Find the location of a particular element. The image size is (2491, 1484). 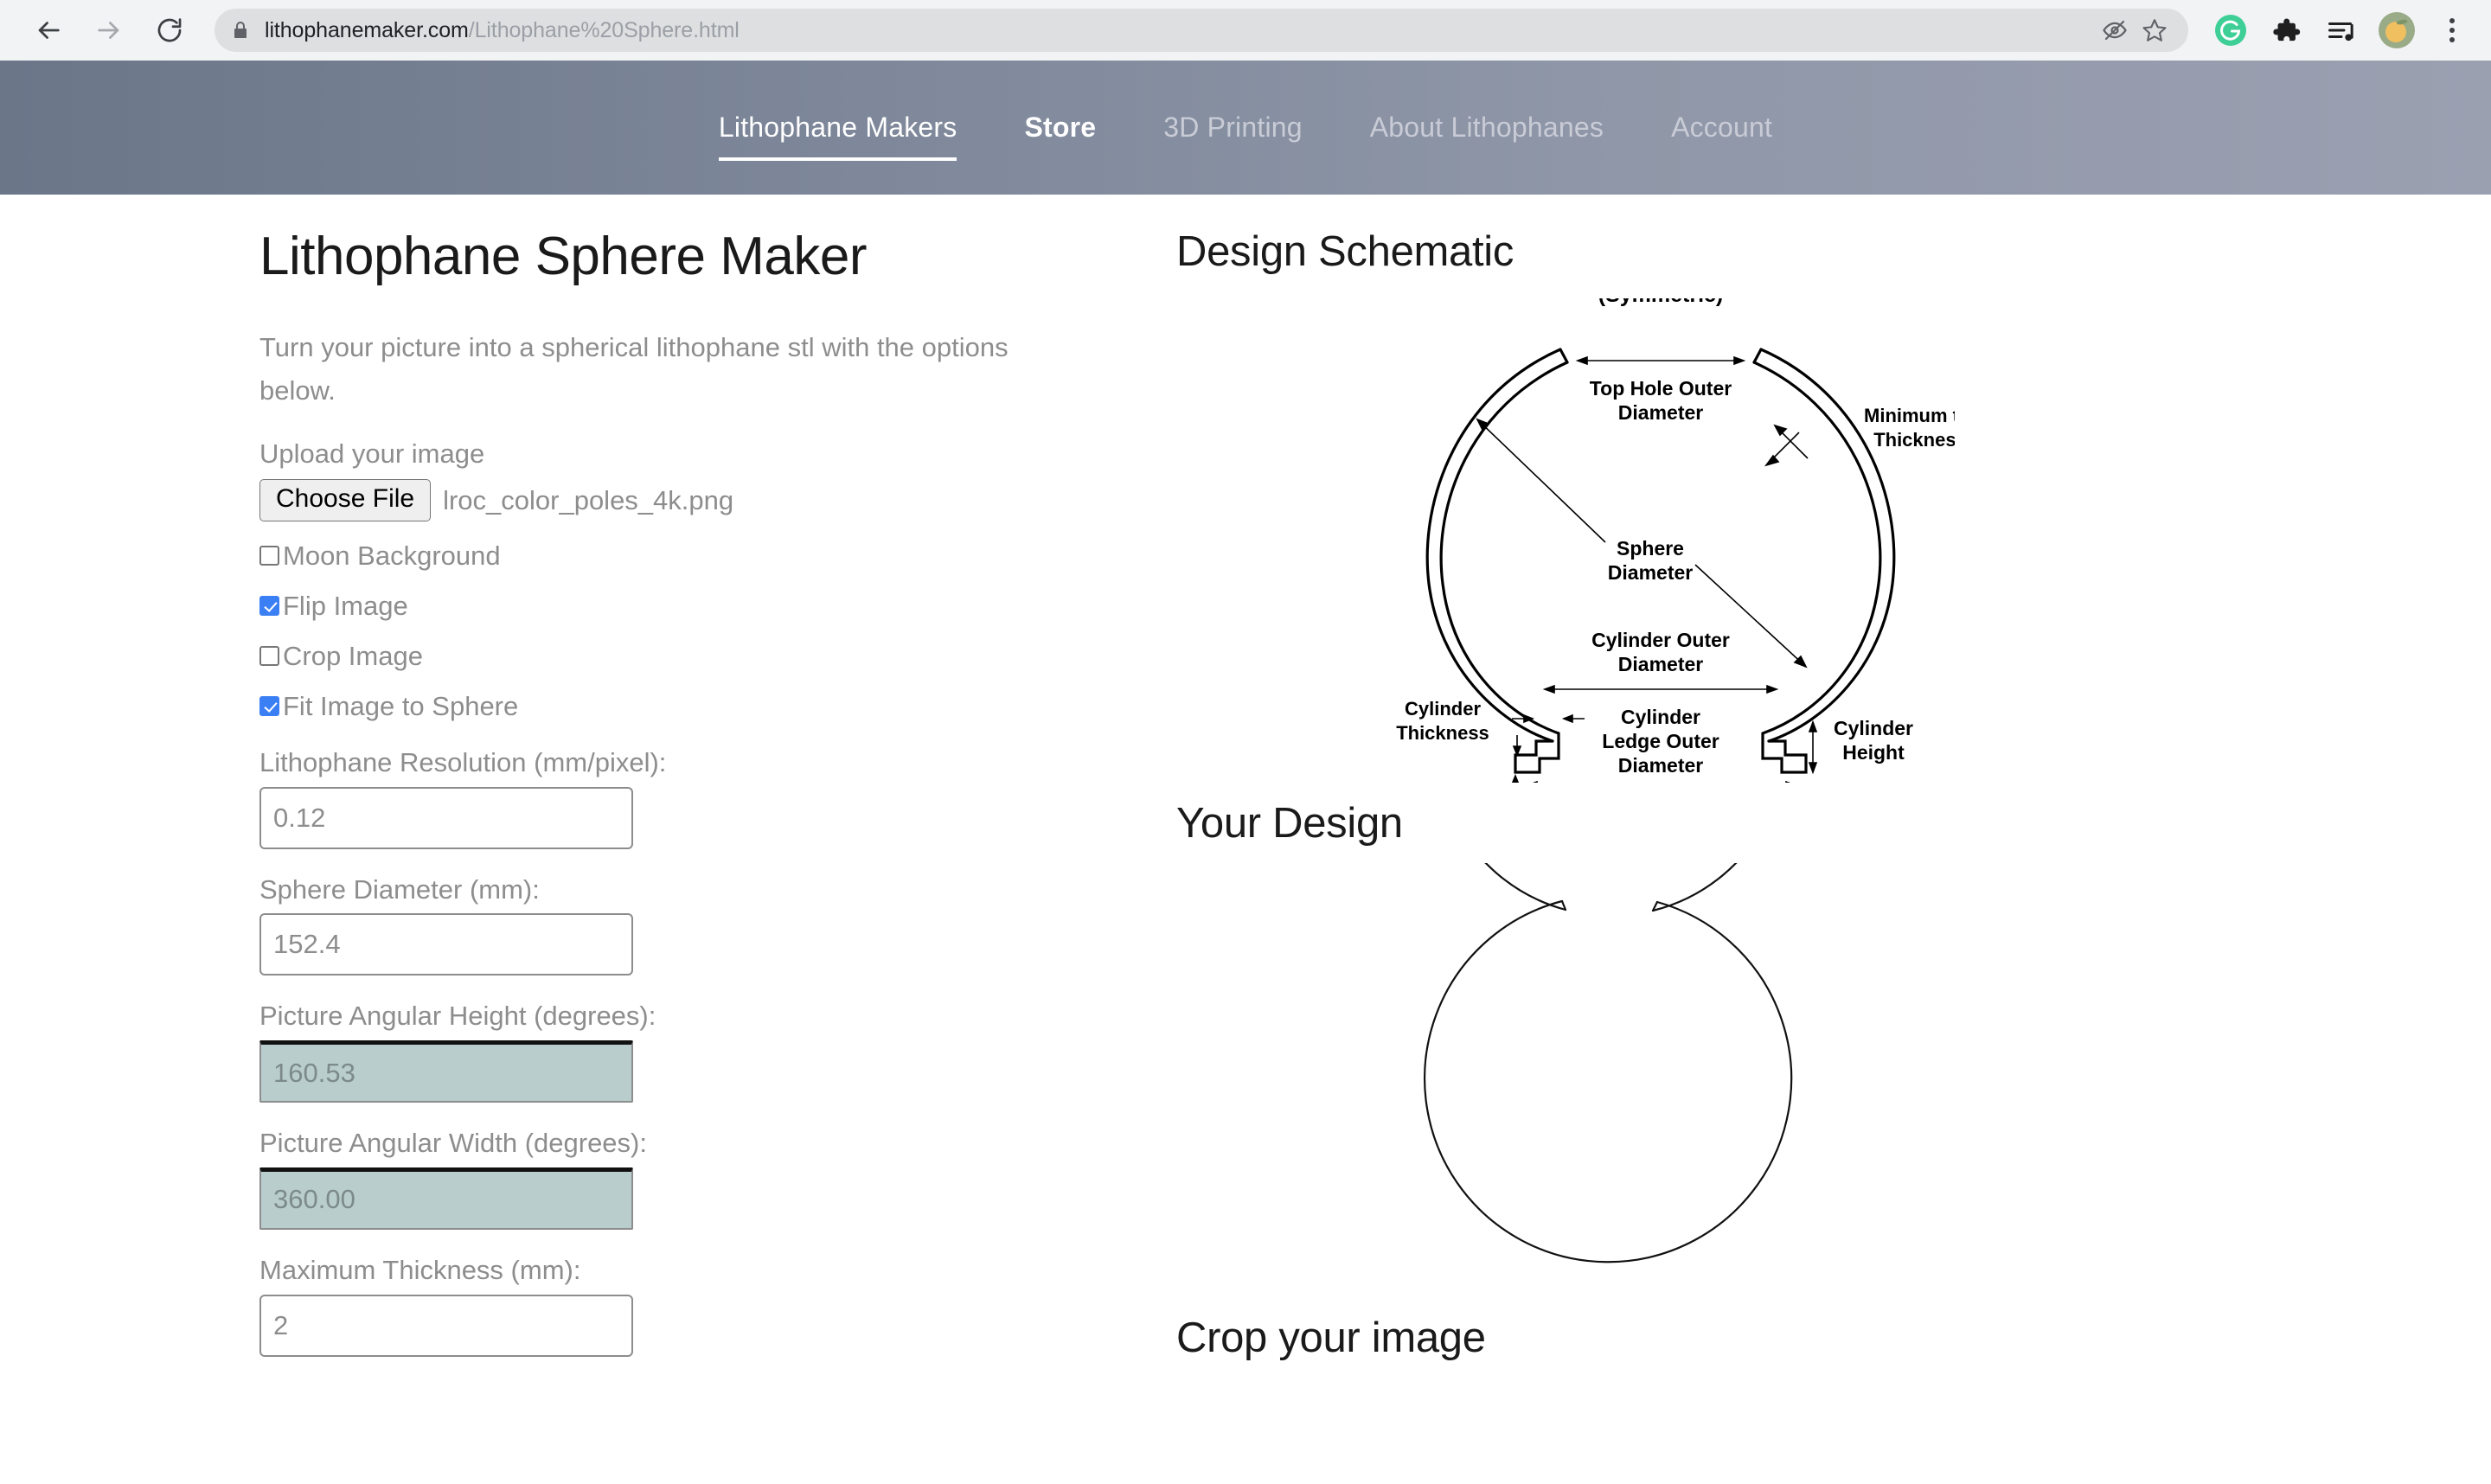

avatar-fruit-icon is located at coordinates (2395, 32).